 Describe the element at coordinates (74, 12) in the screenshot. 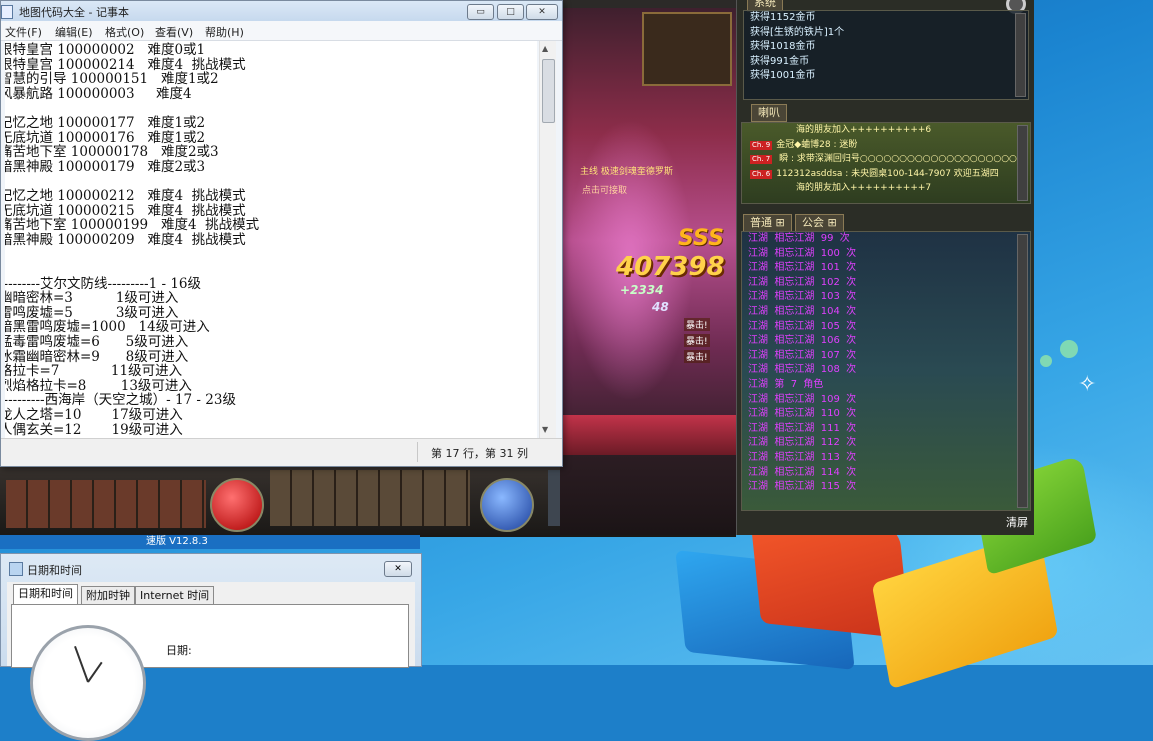

I see `window-title: 地图代码大全 - 记事本` at that location.